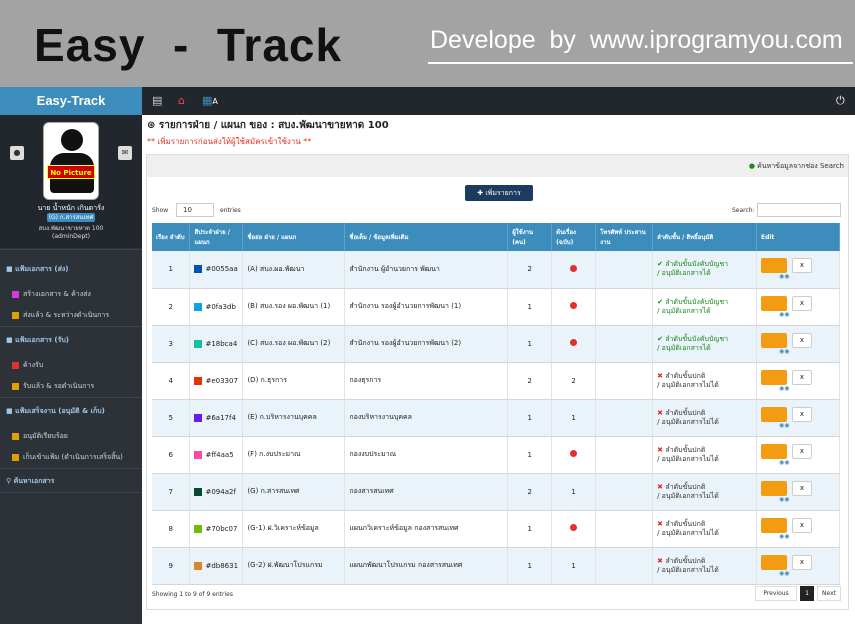 This screenshot has height=624, width=855. I want to click on cell-full-name: กองธุรการ, so click(426, 381).